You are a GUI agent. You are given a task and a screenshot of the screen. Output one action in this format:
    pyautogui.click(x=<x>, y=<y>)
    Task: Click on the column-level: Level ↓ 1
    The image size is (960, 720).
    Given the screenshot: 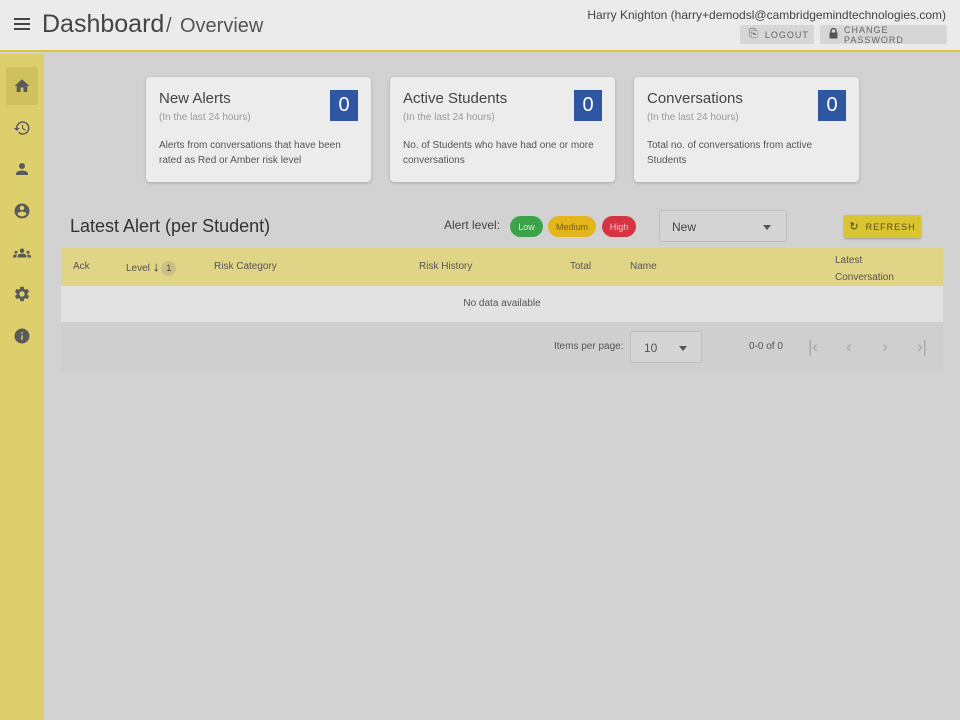 What is the action you would take?
    pyautogui.click(x=151, y=267)
    